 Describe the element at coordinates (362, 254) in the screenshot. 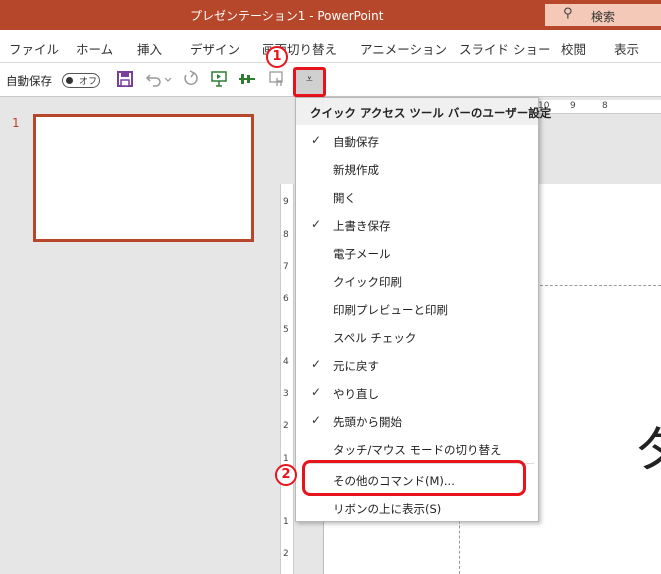

I see `menu-item-label: 電子メール` at that location.